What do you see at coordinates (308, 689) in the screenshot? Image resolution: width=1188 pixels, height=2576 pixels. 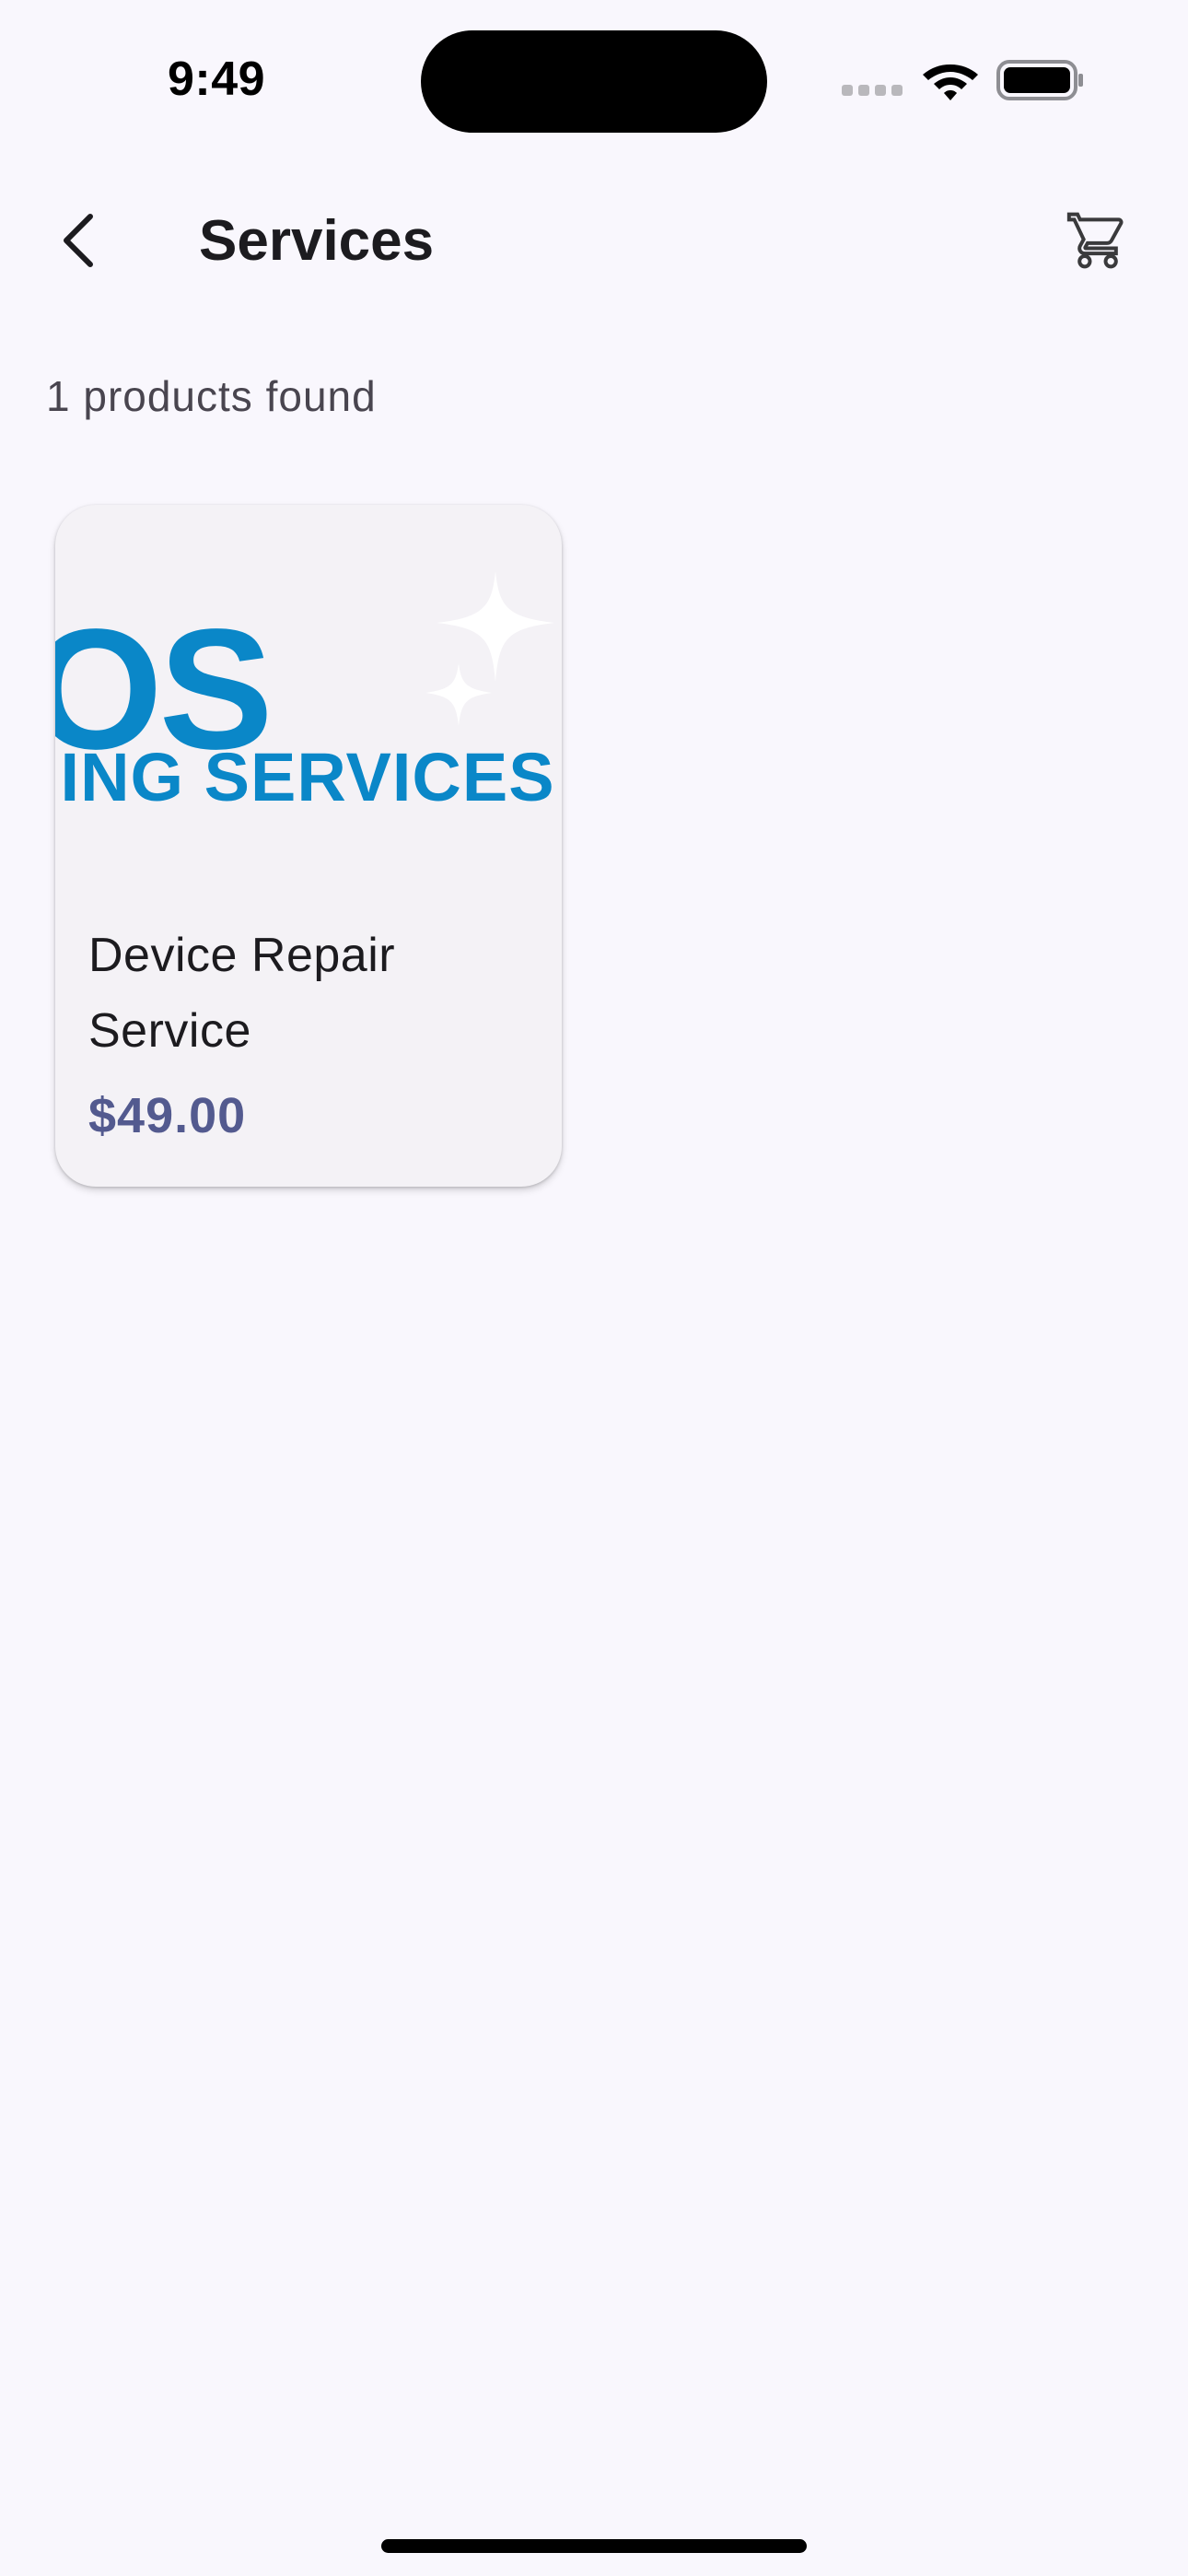 I see `product-image: OS IING SERVICES` at bounding box center [308, 689].